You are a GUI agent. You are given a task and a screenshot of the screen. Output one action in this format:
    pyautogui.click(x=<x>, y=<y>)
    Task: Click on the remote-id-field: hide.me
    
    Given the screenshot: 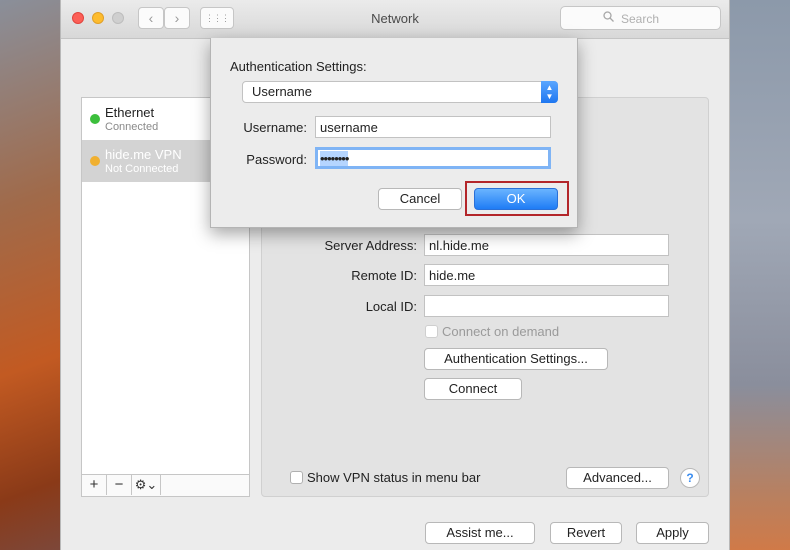 What is the action you would take?
    pyautogui.click(x=546, y=275)
    